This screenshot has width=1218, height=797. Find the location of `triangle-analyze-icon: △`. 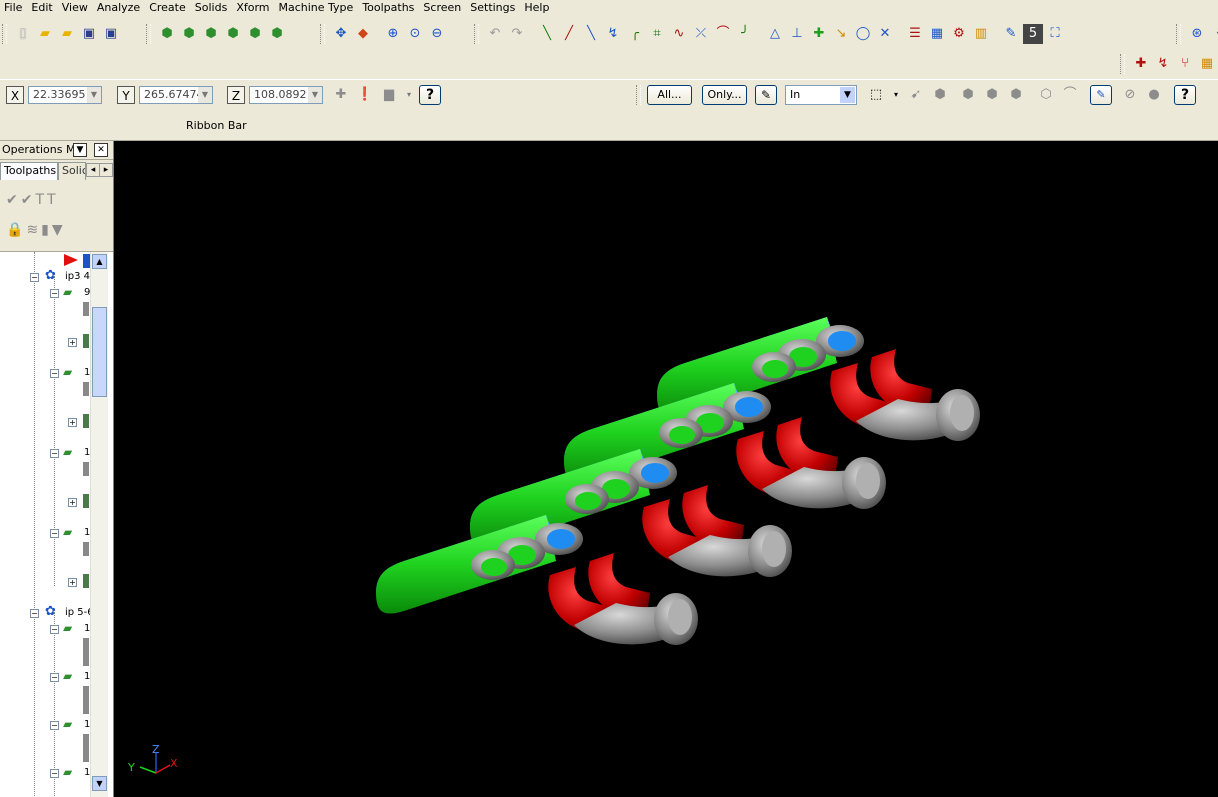

triangle-analyze-icon: △ is located at coordinates (775, 34).